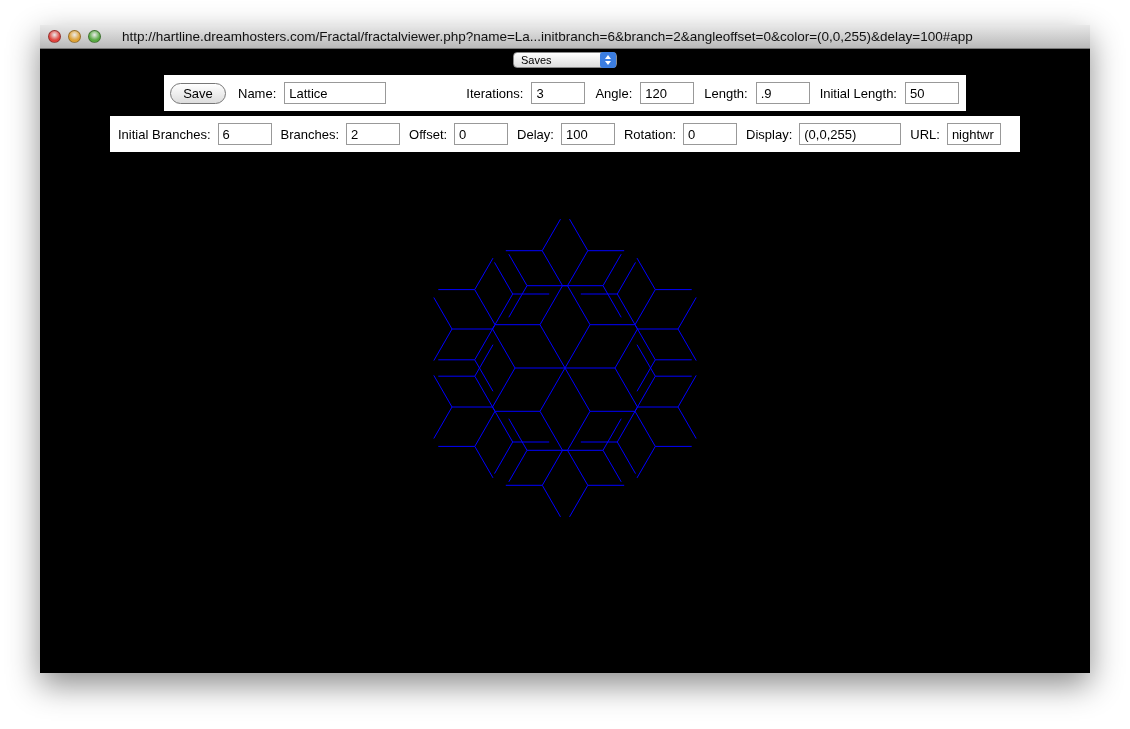  Describe the element at coordinates (782, 93) in the screenshot. I see `input-field: .9` at that location.